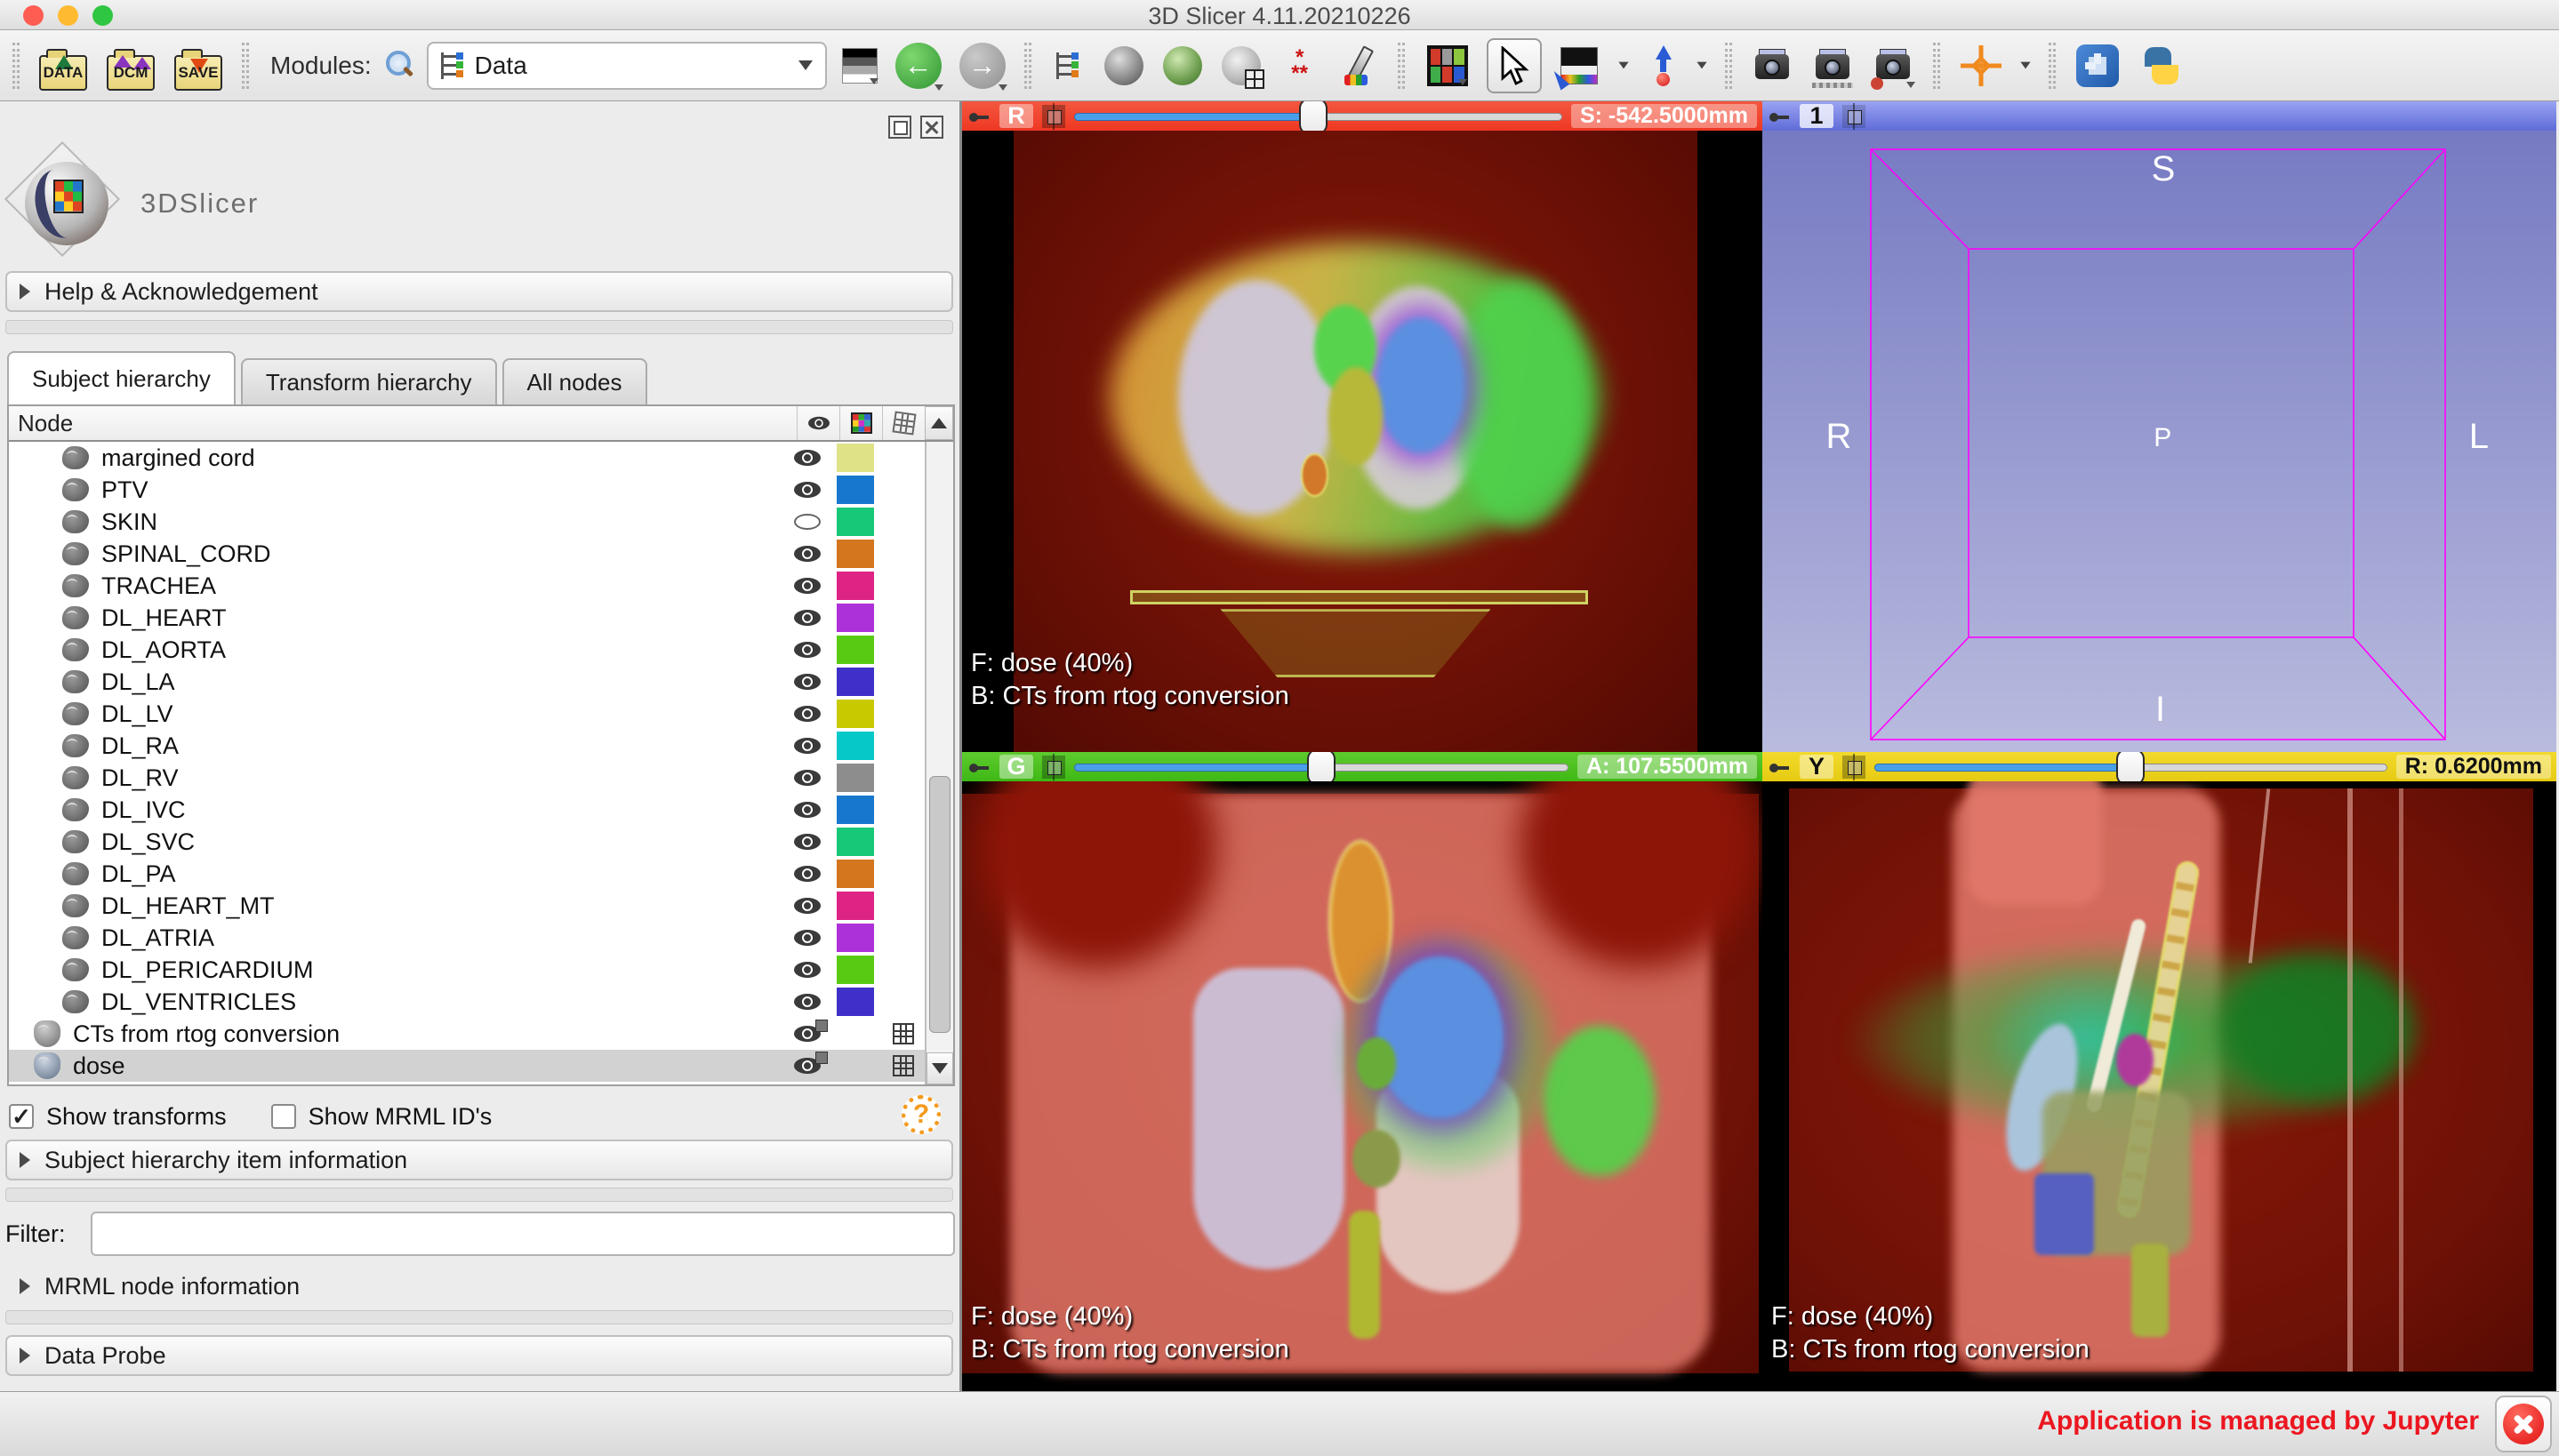 Image resolution: width=2559 pixels, height=1456 pixels. I want to click on tree-row: DL_PA, so click(467, 874).